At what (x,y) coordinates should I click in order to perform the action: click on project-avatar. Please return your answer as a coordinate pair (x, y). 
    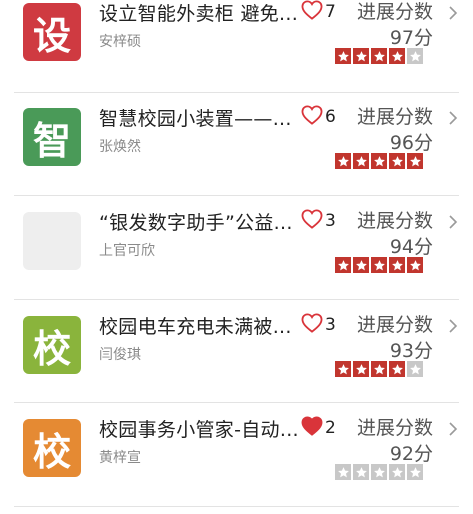
    Looking at the image, I should click on (52, 241).